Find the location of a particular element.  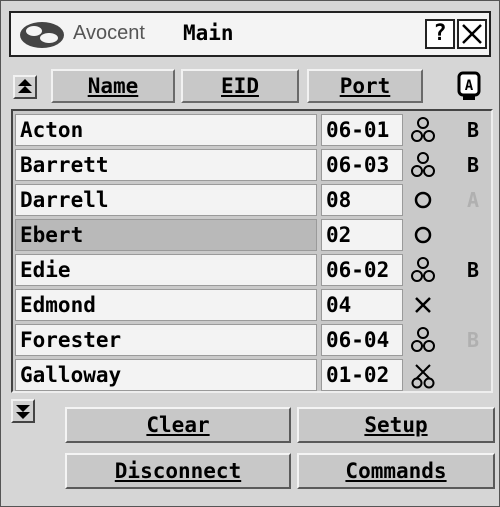

channel-icon-letter: A is located at coordinates (469, 86).